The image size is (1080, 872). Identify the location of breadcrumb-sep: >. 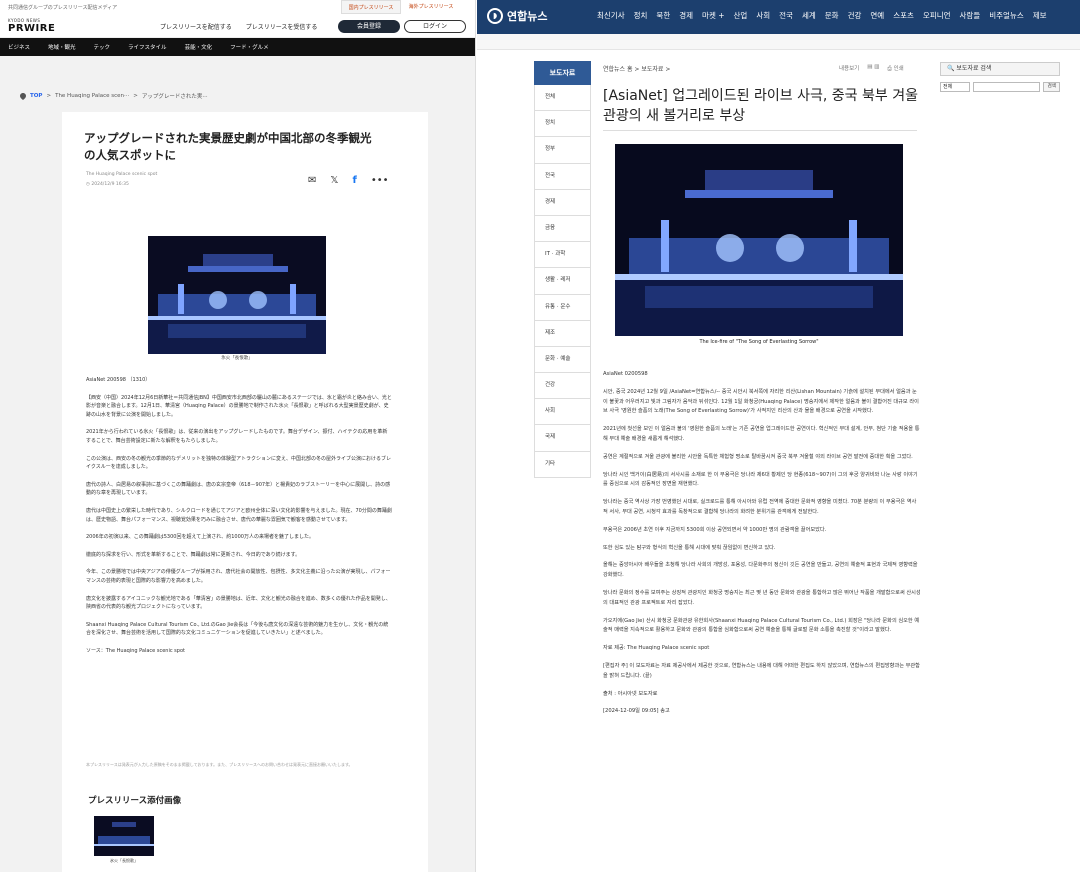
(49, 96).